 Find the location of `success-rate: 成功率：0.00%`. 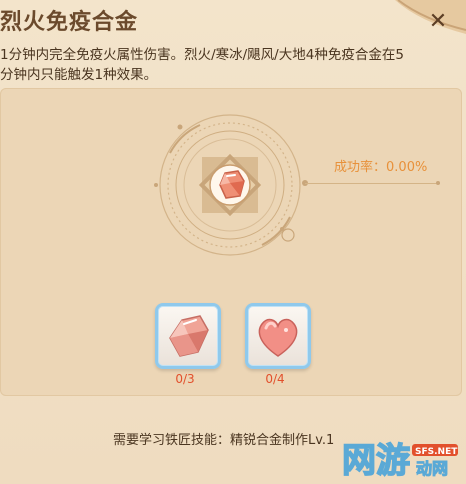

success-rate: 成功率：0.00% is located at coordinates (380, 165).